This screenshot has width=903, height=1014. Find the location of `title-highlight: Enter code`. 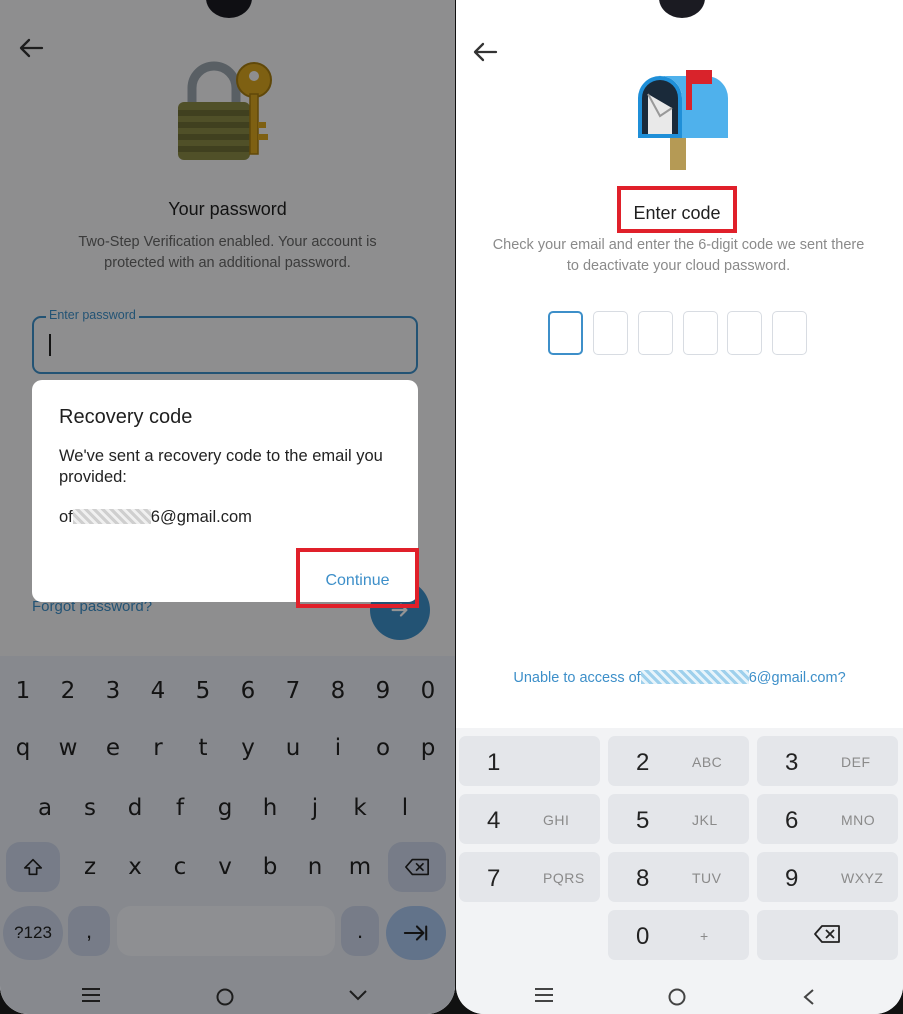

title-highlight: Enter code is located at coordinates (677, 209).